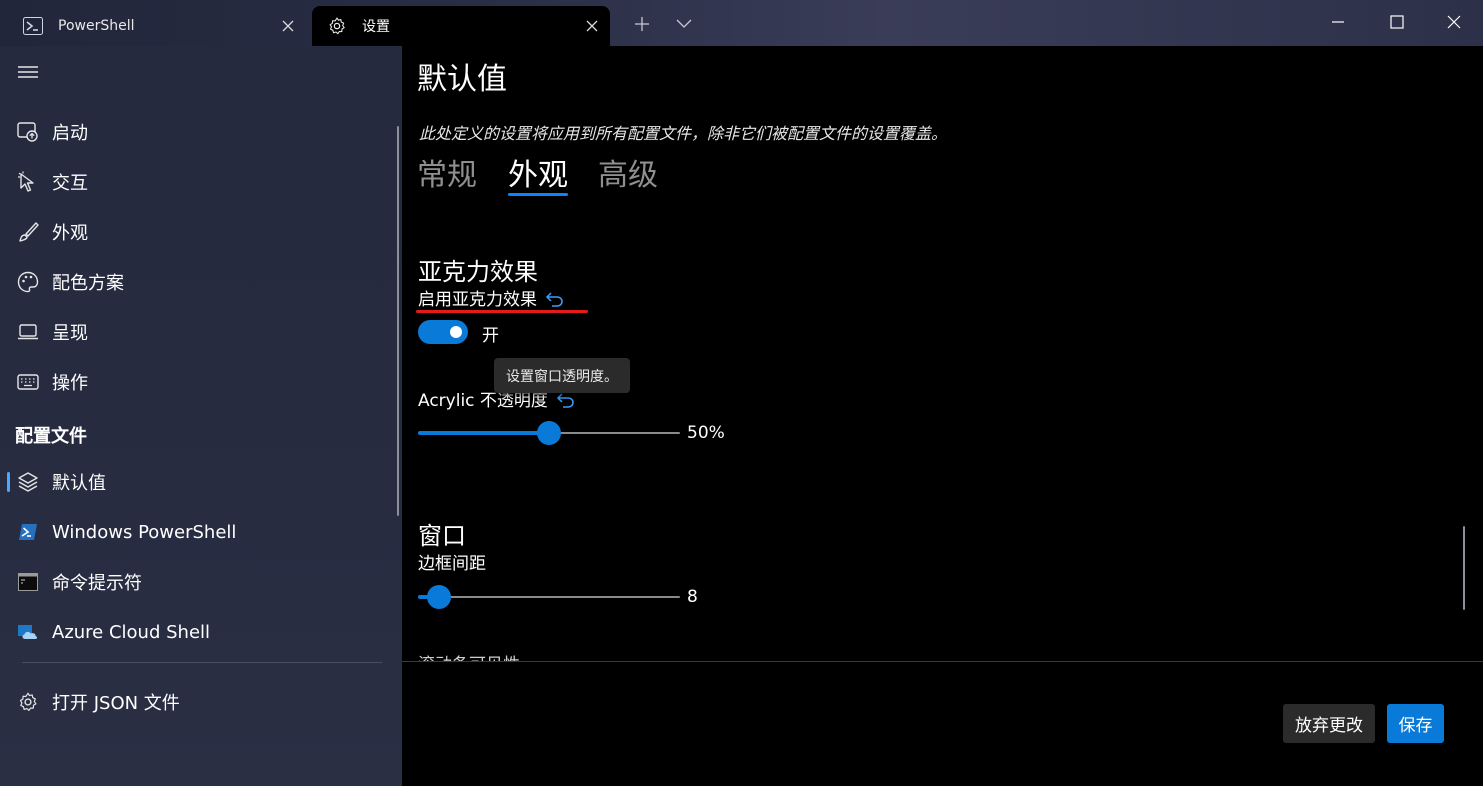  Describe the element at coordinates (398, 321) in the screenshot. I see `sidebar-scrollbar` at that location.